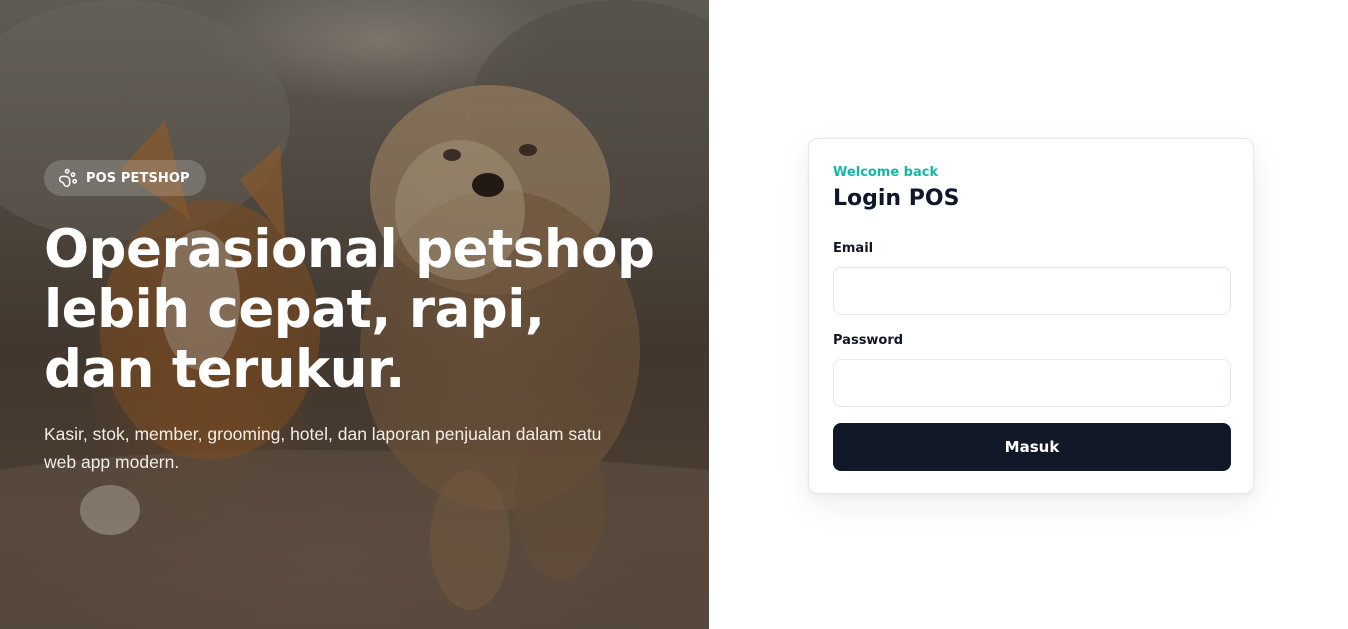  What do you see at coordinates (1032, 383) in the screenshot?
I see `password-field` at bounding box center [1032, 383].